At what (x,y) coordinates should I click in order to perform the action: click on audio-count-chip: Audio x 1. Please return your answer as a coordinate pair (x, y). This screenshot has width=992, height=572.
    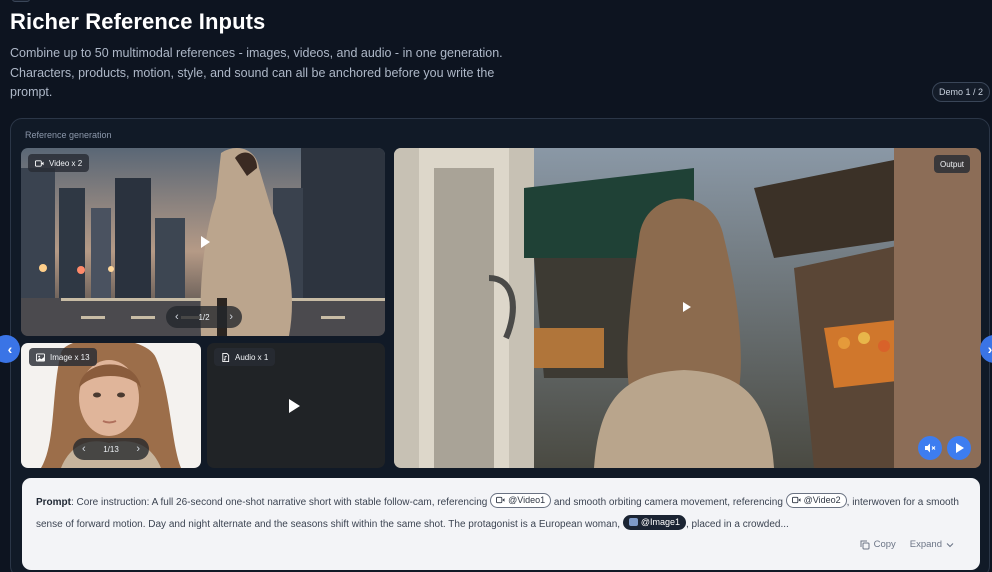
    Looking at the image, I should click on (245, 357).